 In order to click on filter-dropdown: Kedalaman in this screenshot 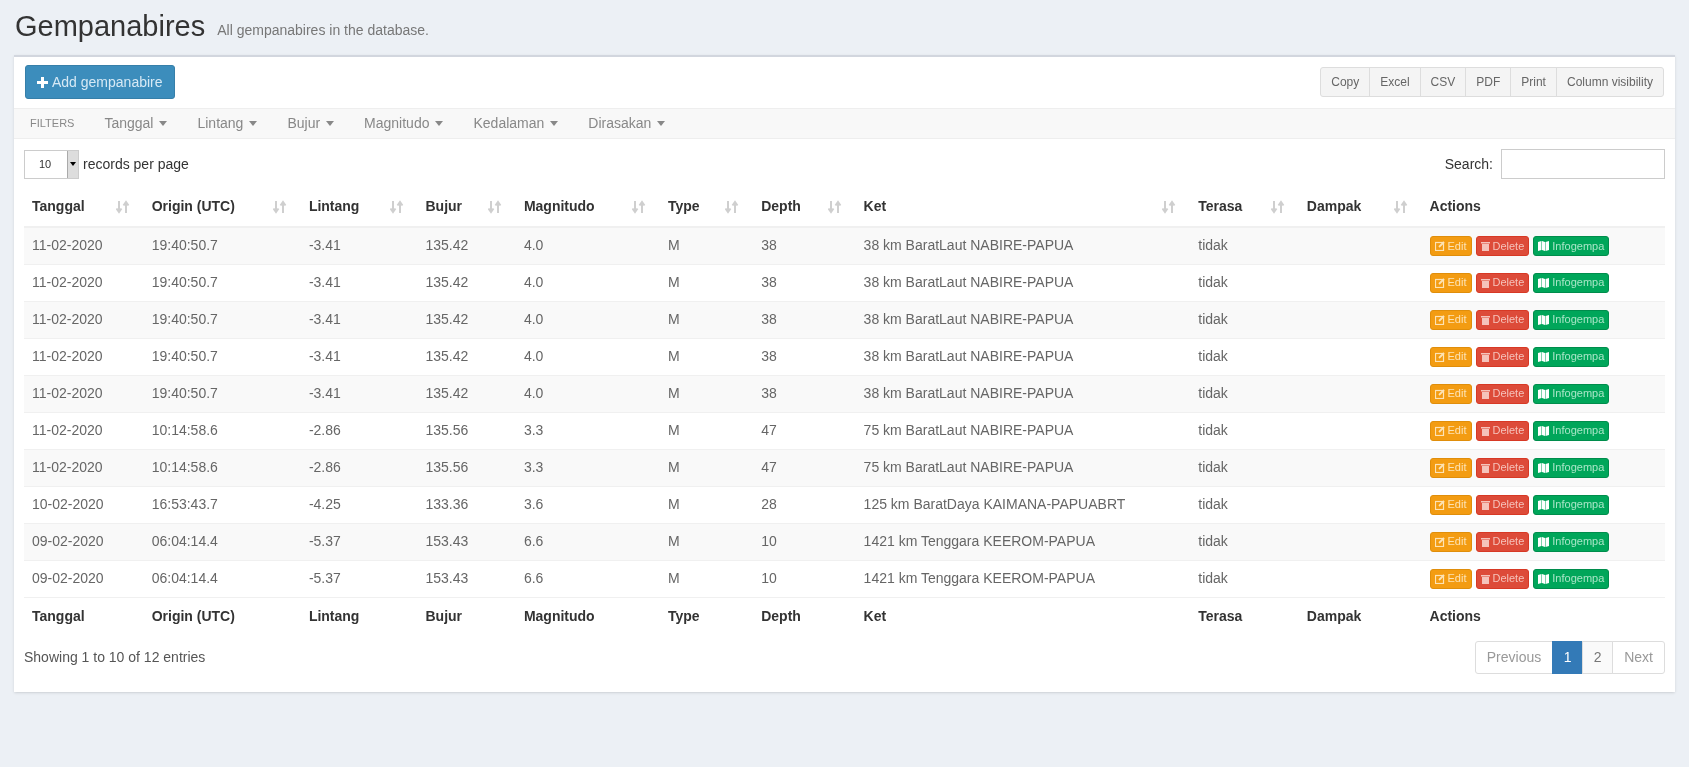, I will do `click(516, 123)`.